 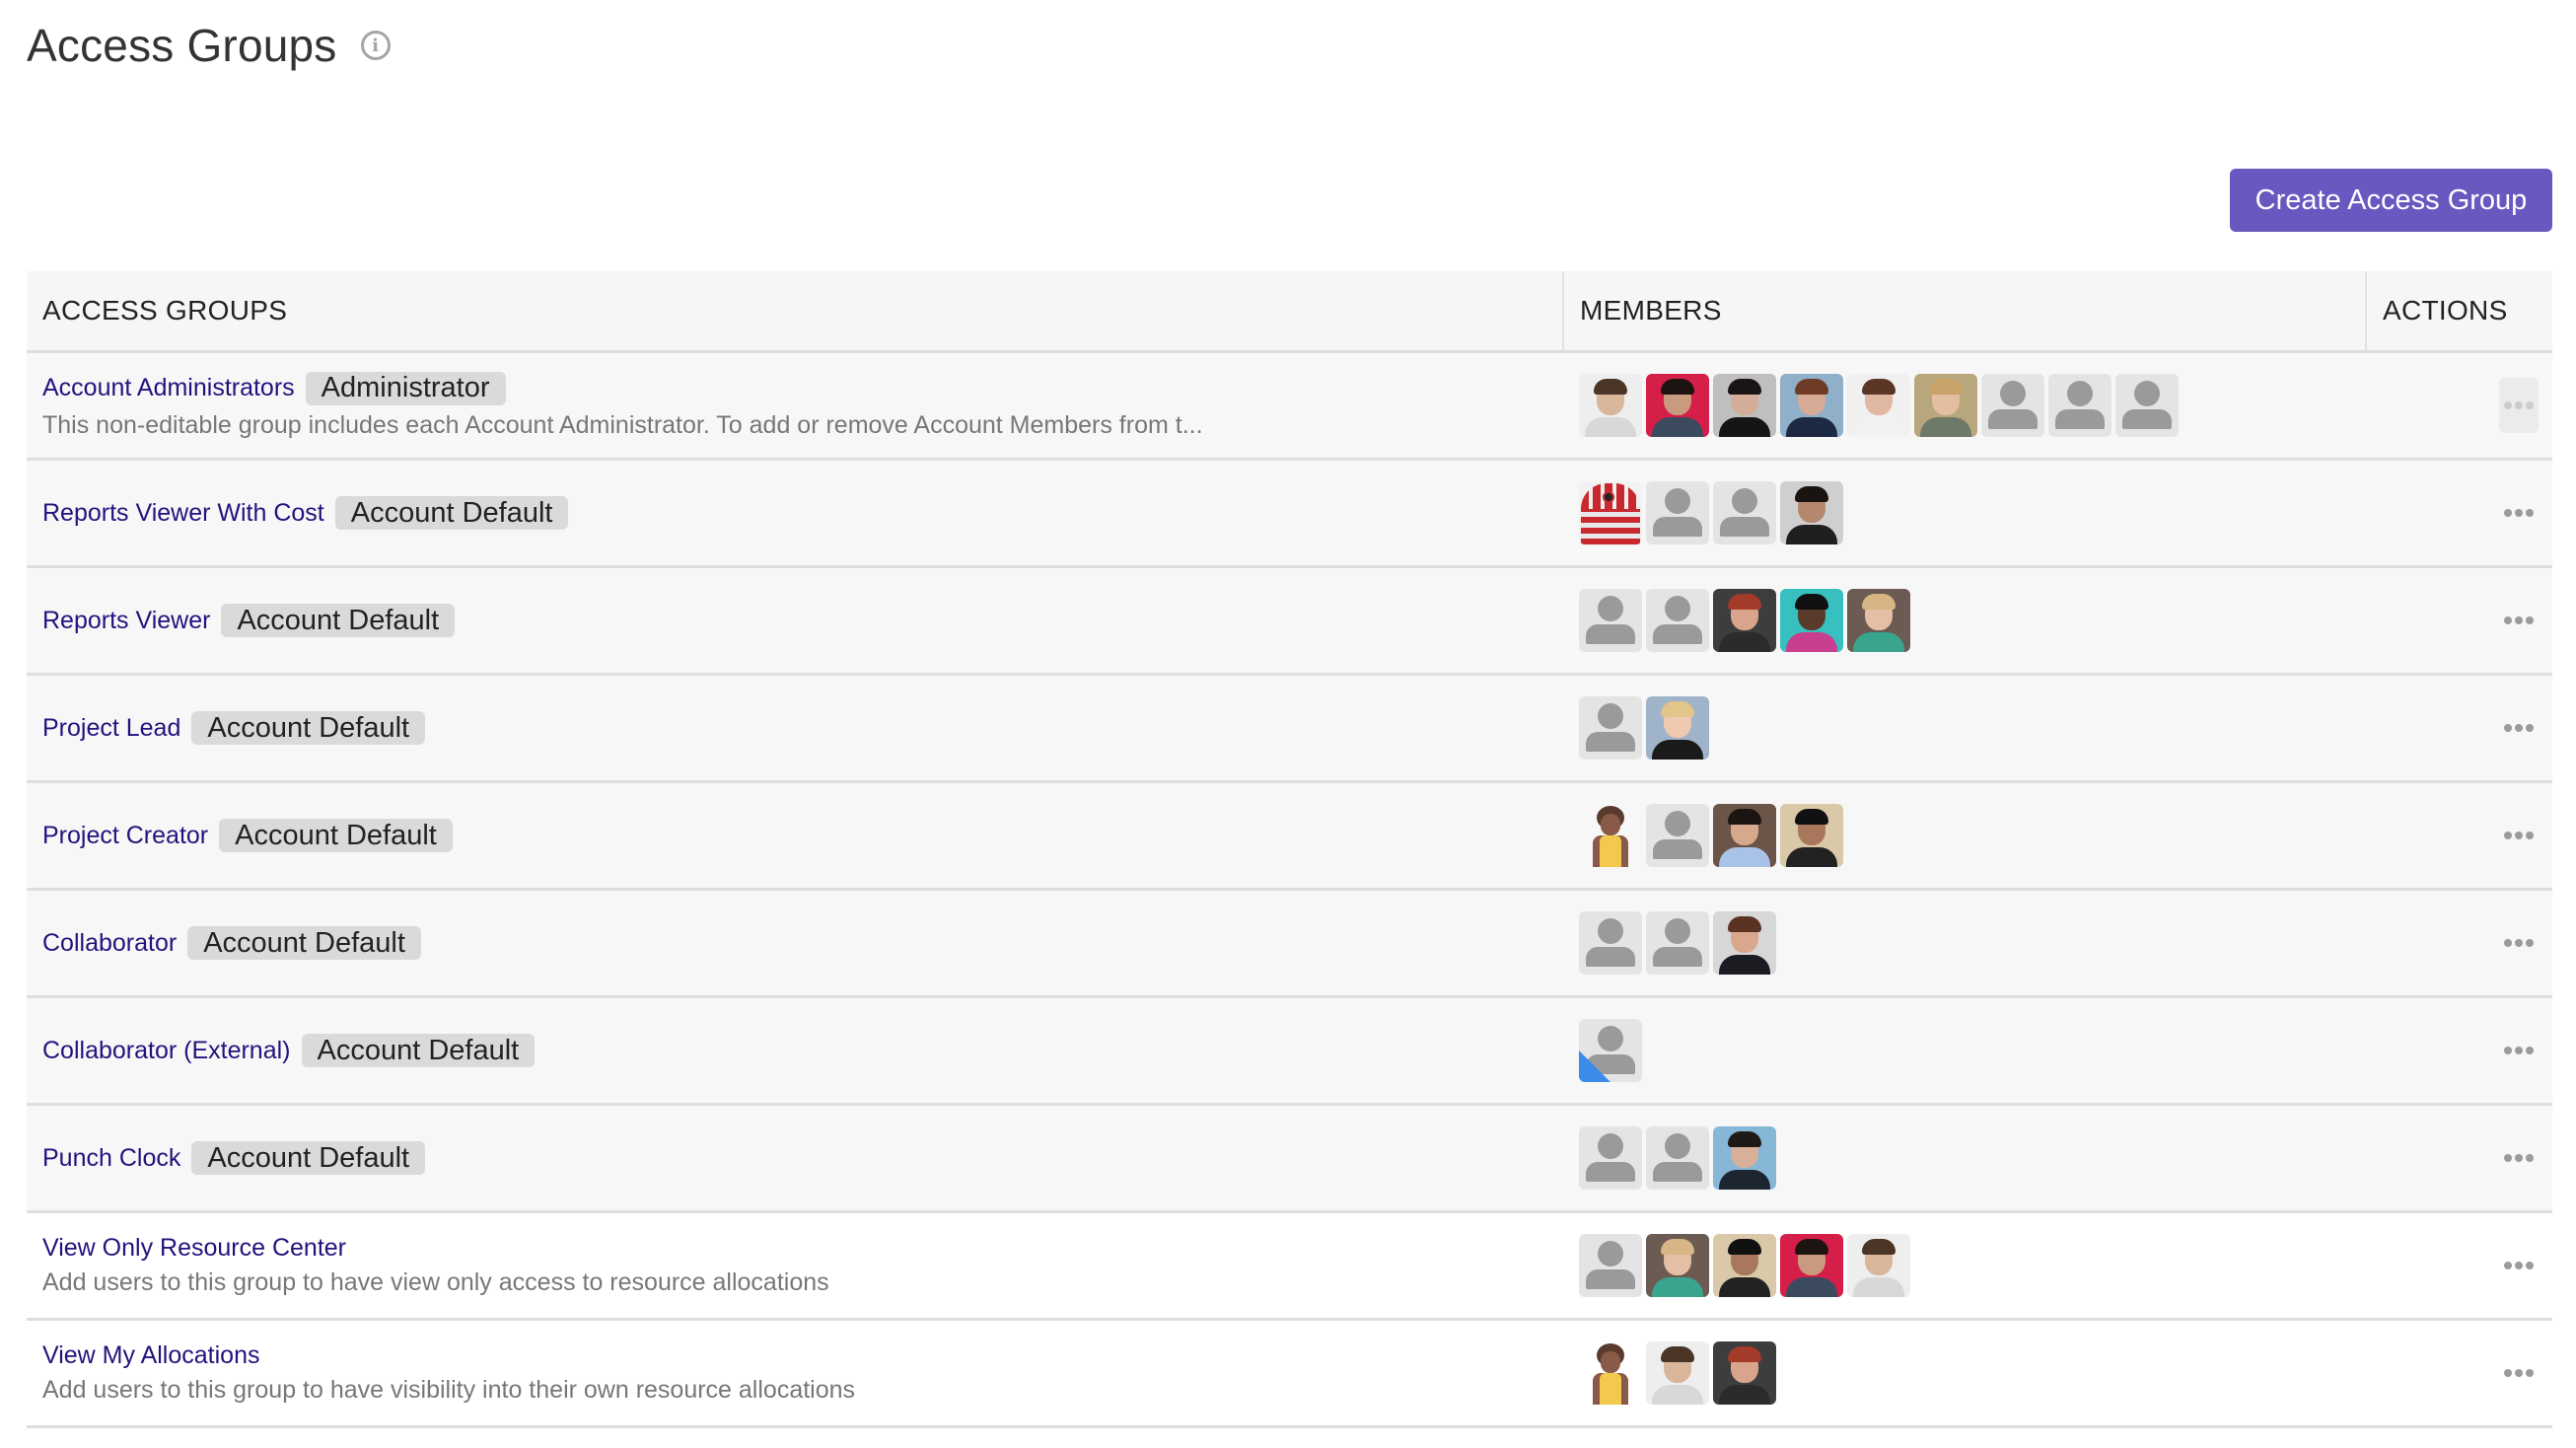 I want to click on group-name-line: Project Creator Account Default, so click(x=802, y=835).